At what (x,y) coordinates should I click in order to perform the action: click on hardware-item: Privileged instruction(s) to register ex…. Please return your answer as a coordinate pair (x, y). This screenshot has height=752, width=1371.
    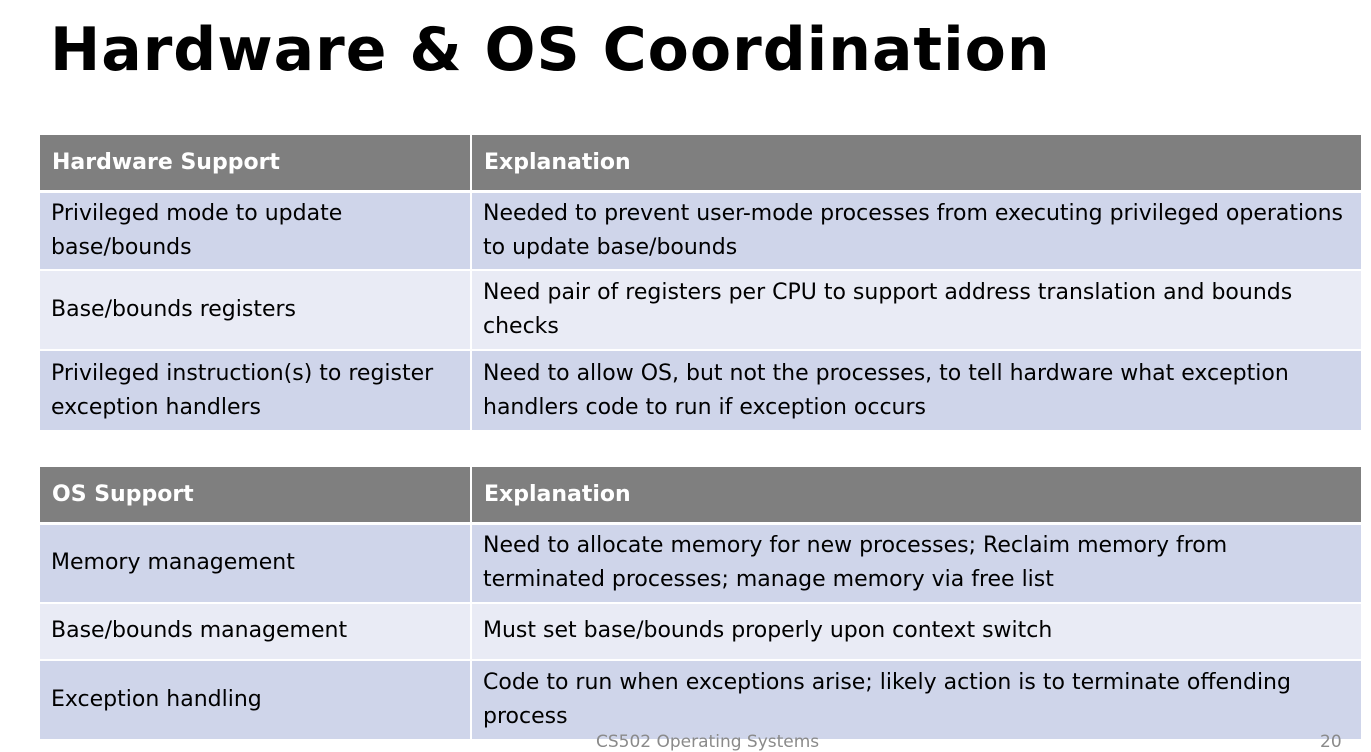
    Looking at the image, I should click on (255, 389).